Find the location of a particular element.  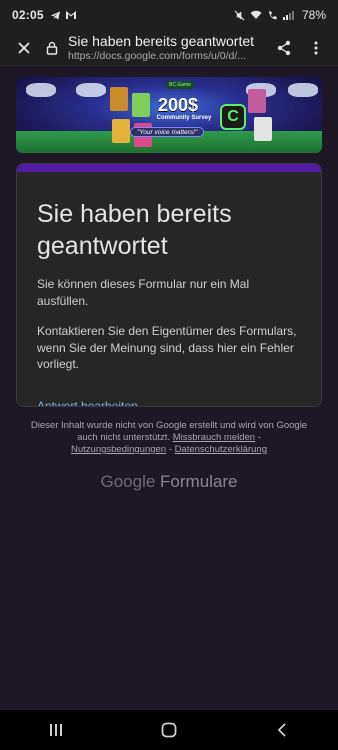

recent-apps-icon is located at coordinates (56, 730).